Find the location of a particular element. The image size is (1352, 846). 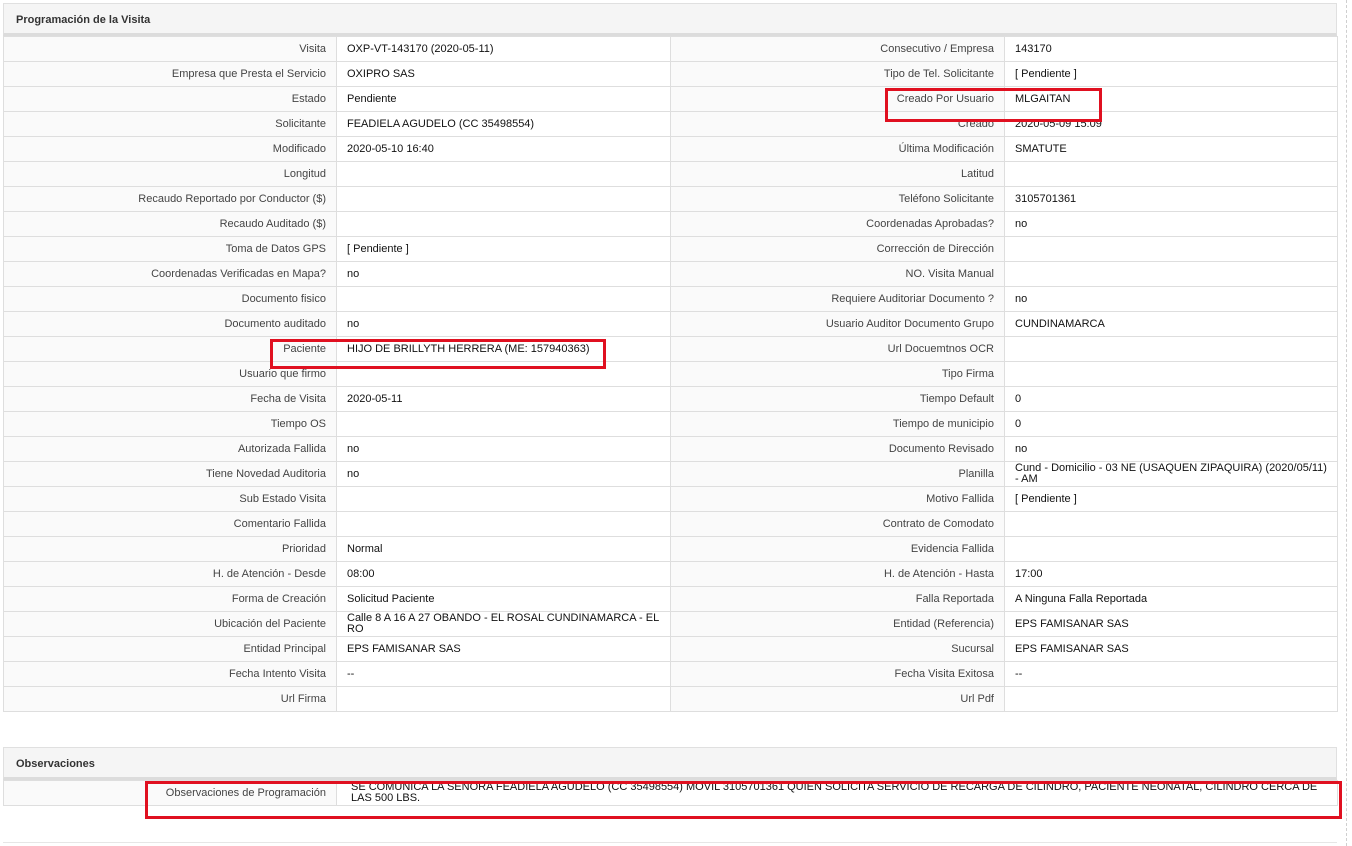

field-label: Motivo Fallida is located at coordinates (837, 499).